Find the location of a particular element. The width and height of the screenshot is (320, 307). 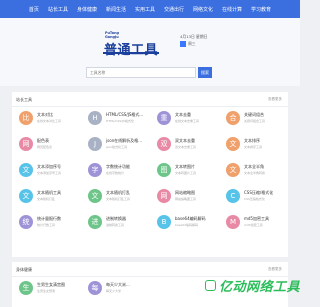

tool-description: 文本排序工具 is located at coordinates (253, 147).